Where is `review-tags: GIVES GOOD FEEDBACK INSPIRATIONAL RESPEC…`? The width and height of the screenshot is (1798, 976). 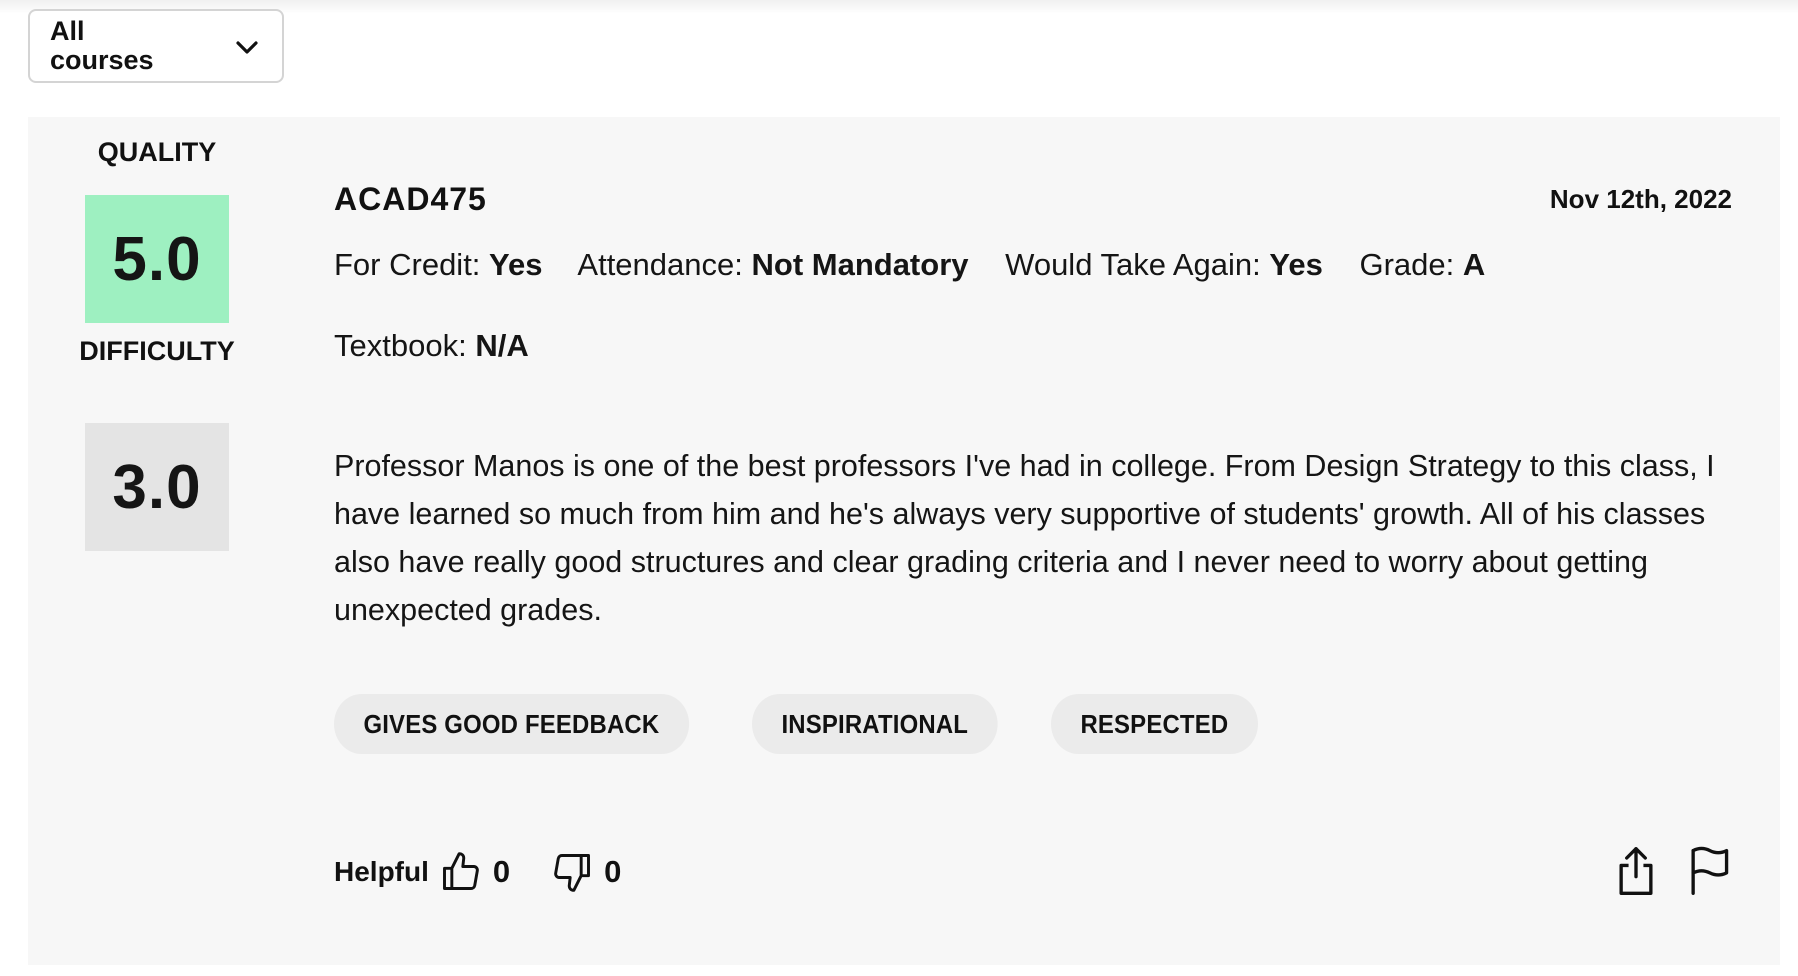
review-tags: GIVES GOOD FEEDBACK INSPIRATIONAL RESPEC… is located at coordinates (804, 724).